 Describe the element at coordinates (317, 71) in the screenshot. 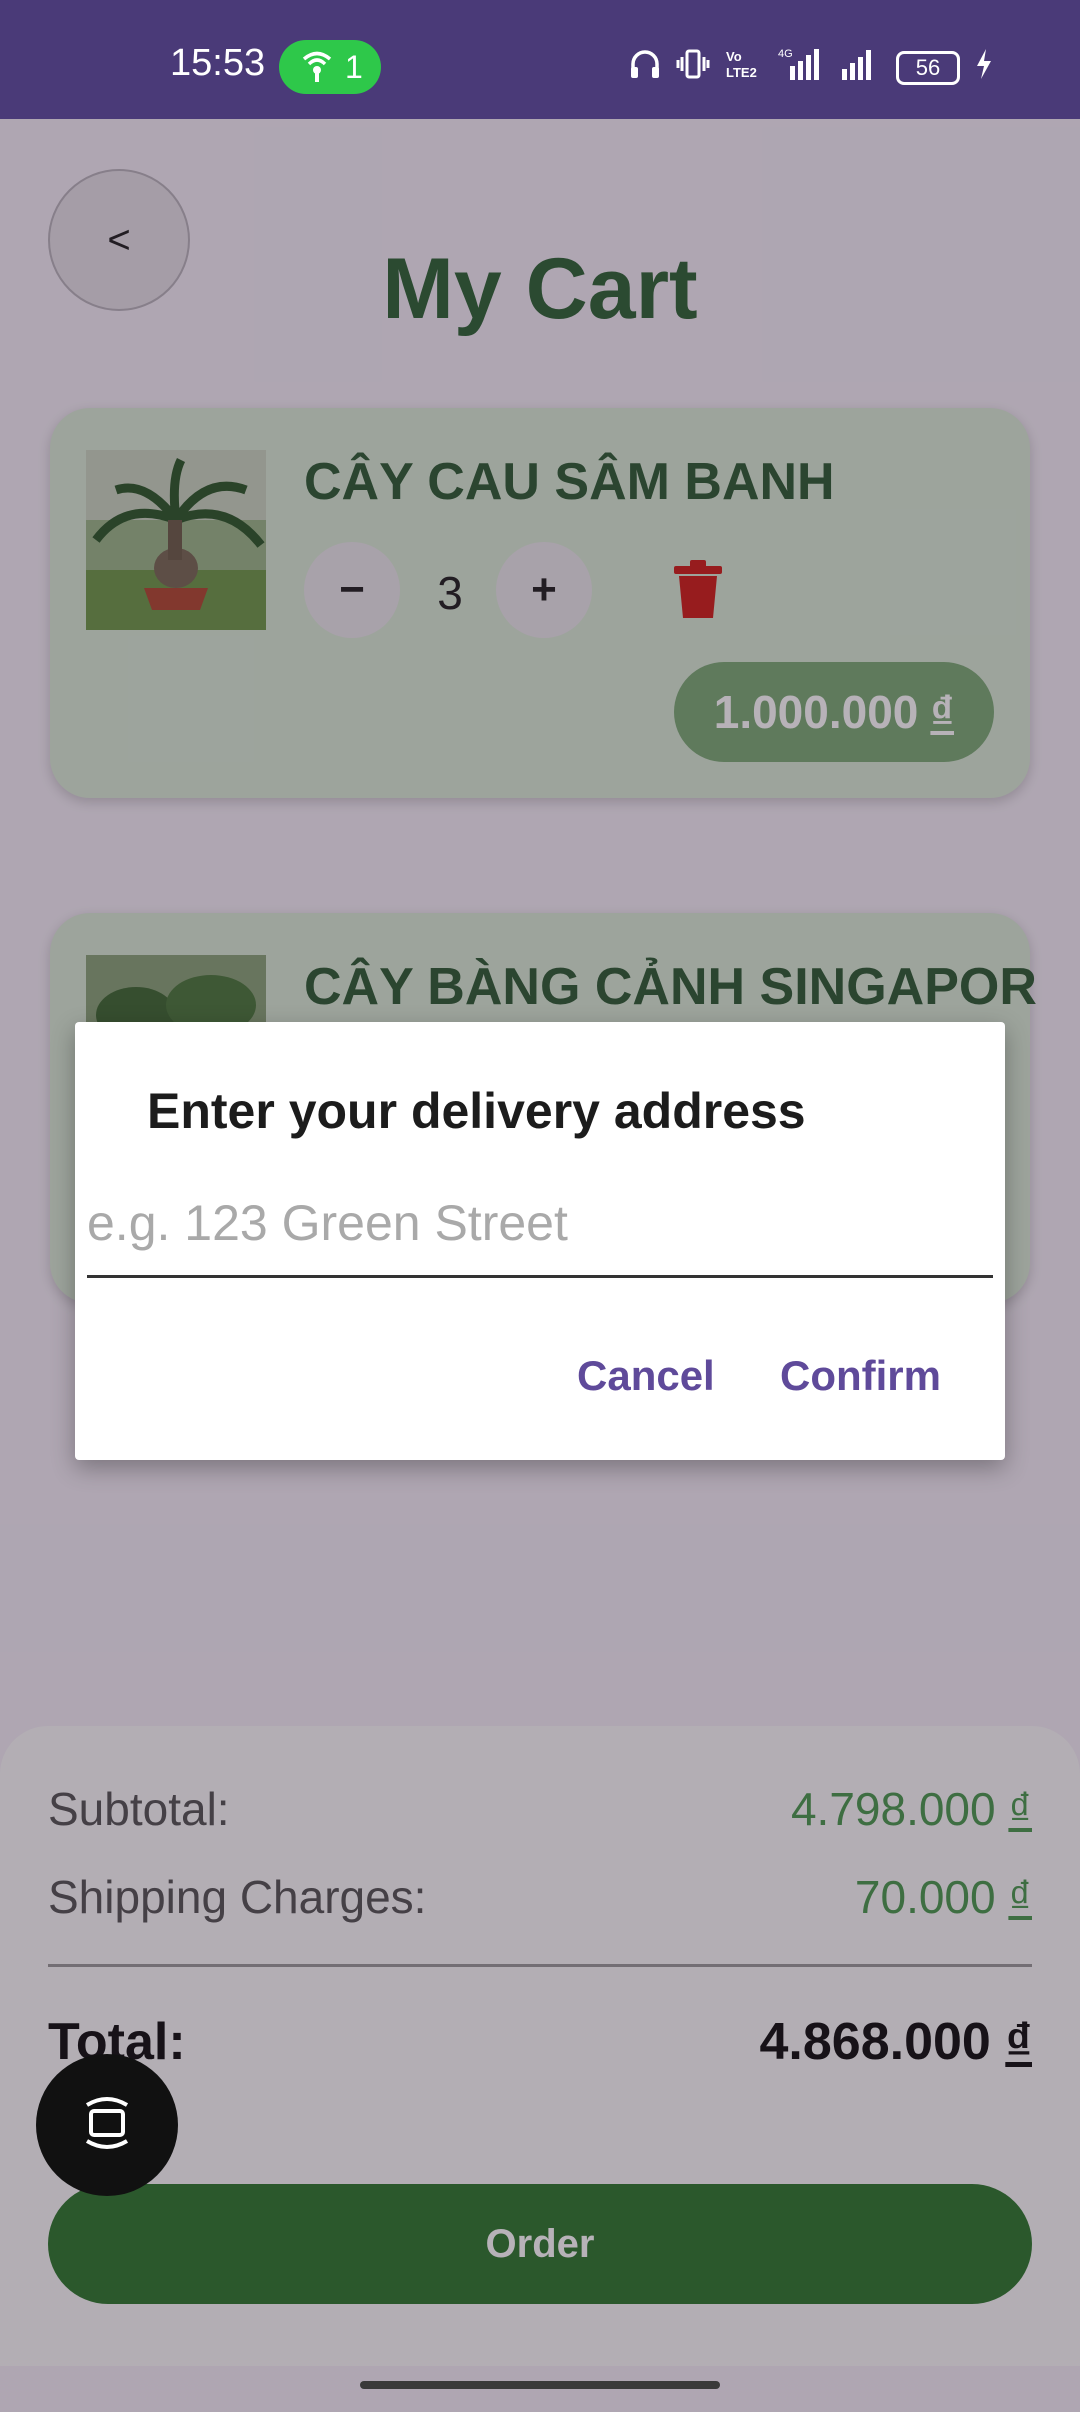

I see `hotspot-icon` at that location.